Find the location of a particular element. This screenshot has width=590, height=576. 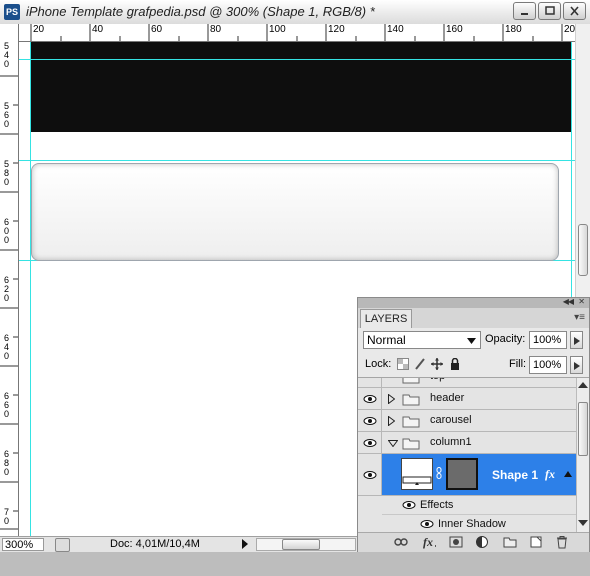

ruler-label-text: 660 is located at coordinates (6, 405).